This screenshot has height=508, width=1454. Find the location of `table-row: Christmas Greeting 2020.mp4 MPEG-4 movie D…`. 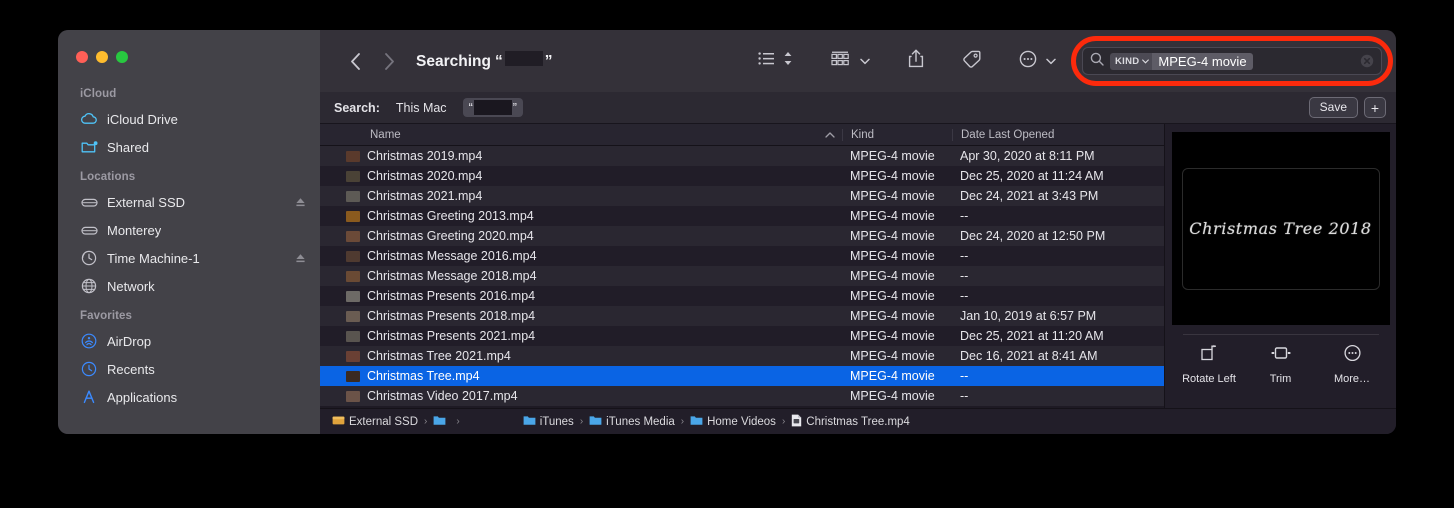

table-row: Christmas Greeting 2020.mp4 MPEG-4 movie D… is located at coordinates (742, 236).